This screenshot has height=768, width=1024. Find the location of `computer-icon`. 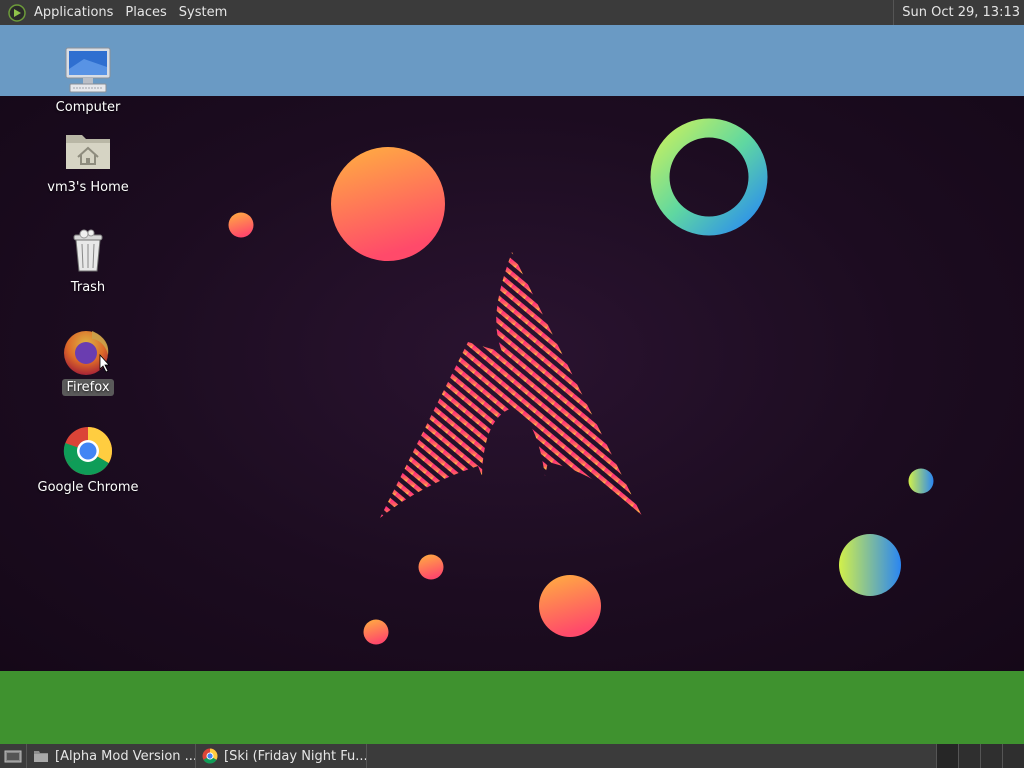

computer-icon is located at coordinates (88, 70).